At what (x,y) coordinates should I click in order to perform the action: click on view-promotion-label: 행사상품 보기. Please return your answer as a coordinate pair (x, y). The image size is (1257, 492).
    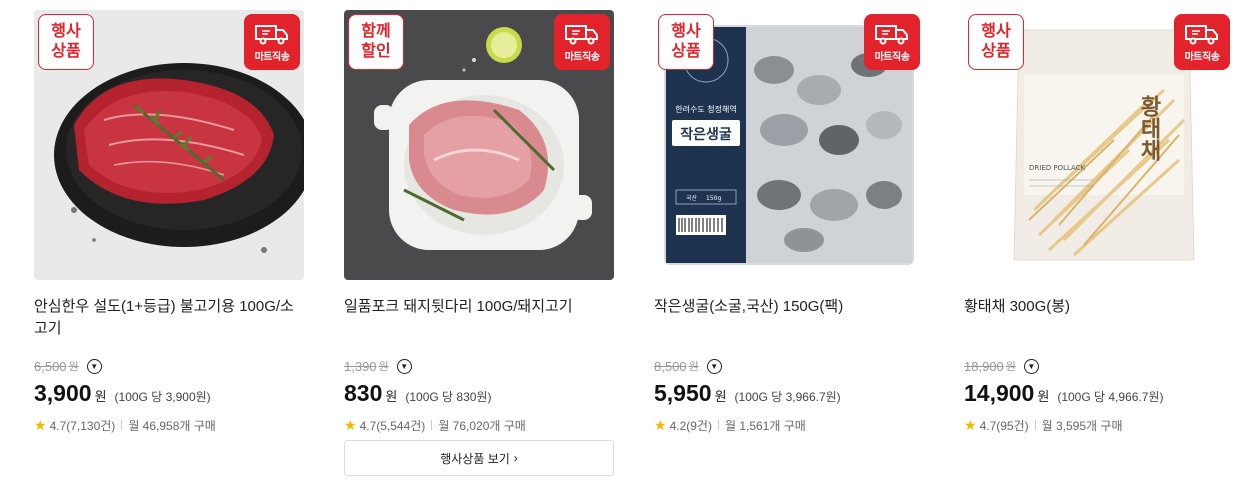
    Looking at the image, I should click on (475, 458).